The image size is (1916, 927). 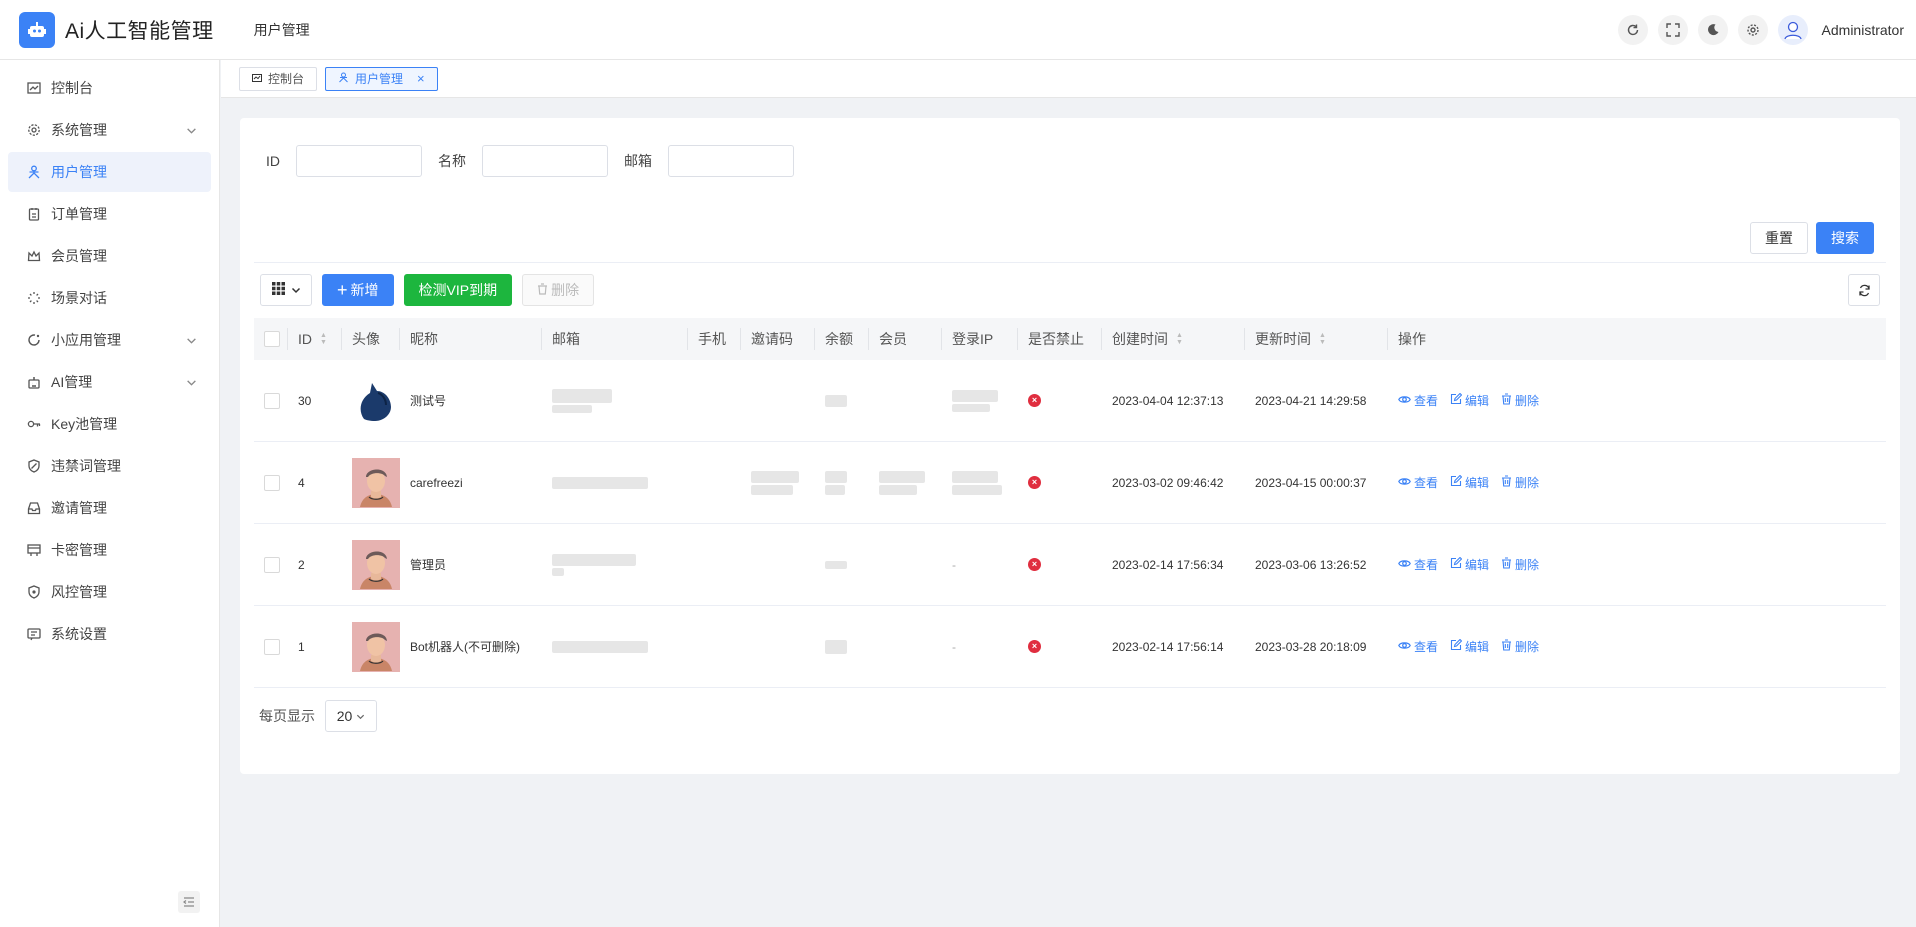 I want to click on table-cell: 2023-03-06 13:26:52, so click(x=1316, y=564).